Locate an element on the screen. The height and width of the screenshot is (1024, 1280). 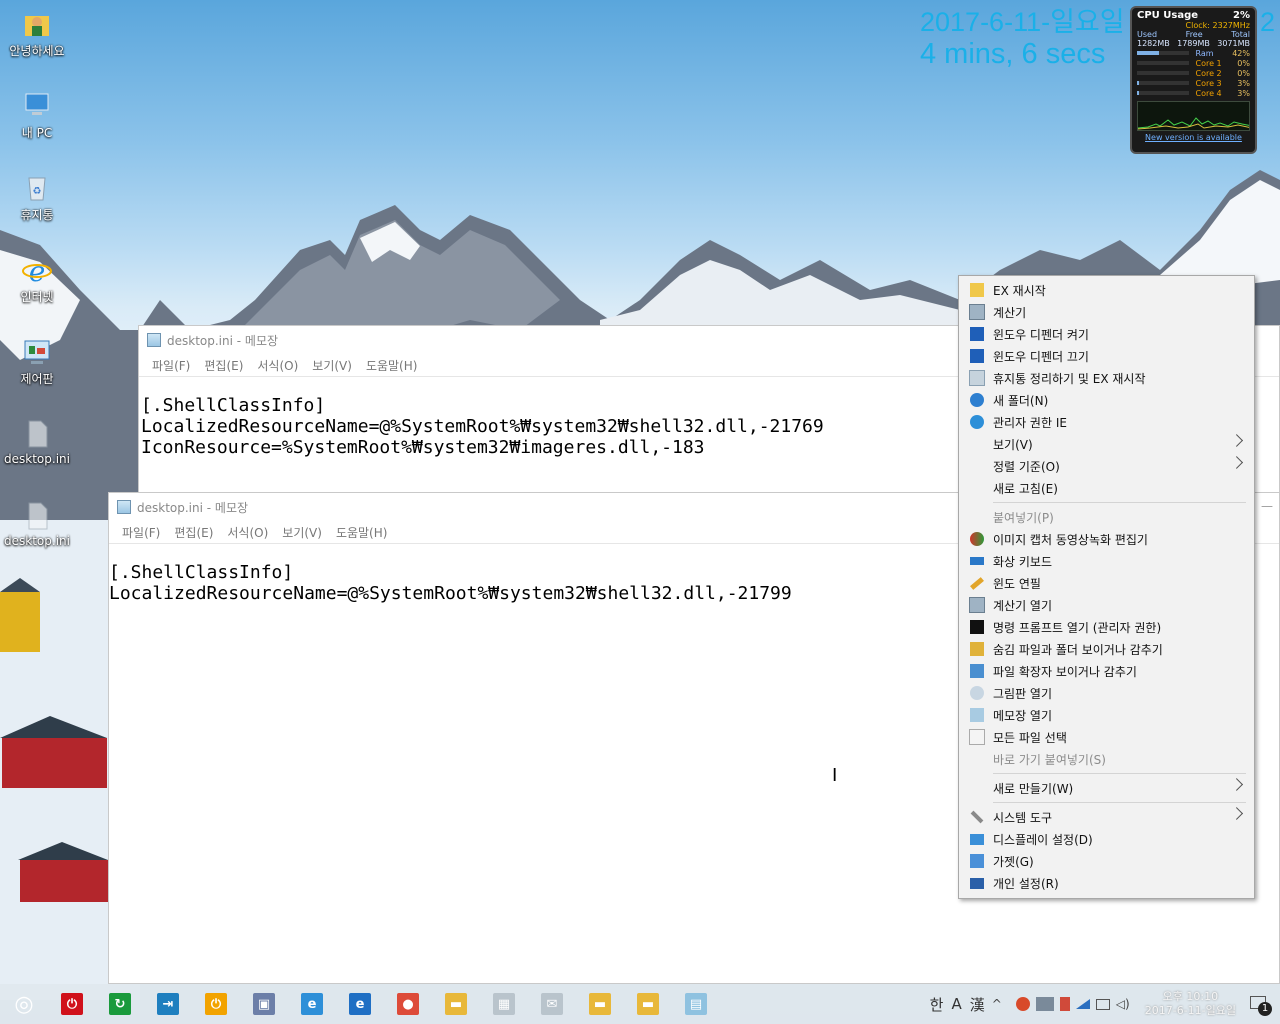
context-menu-item: 정렬 기준(O) is located at coordinates (1106, 466).